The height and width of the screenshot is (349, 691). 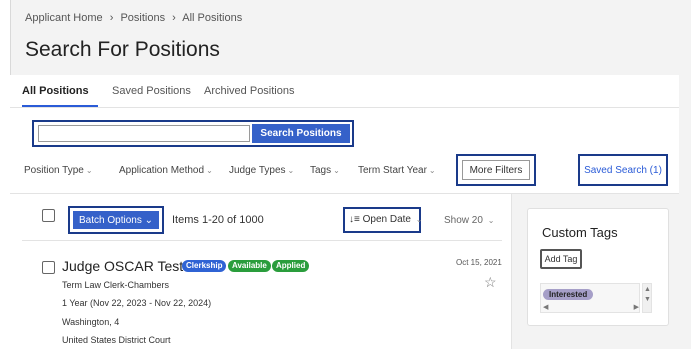 I want to click on add-tag-highlight: Add Tag, so click(x=561, y=259).